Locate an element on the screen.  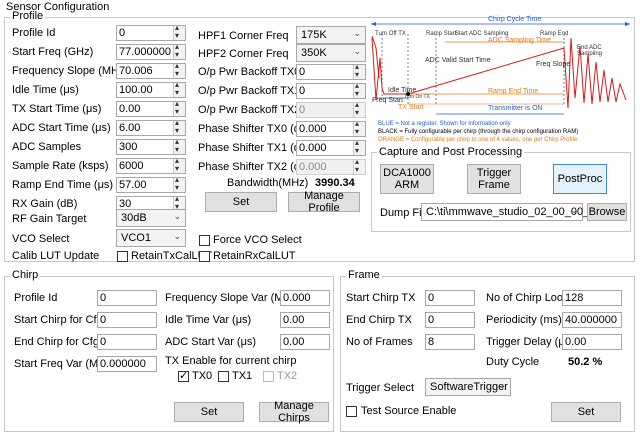
duty-cycle-label: Duty Cycle is located at coordinates (513, 362).